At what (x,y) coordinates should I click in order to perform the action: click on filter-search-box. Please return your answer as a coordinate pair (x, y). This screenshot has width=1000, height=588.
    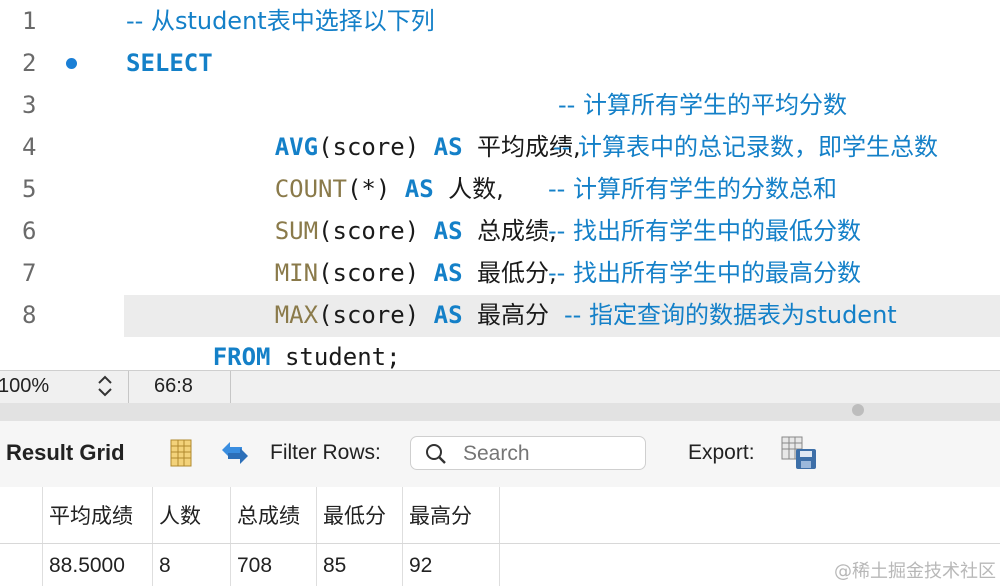
    Looking at the image, I should click on (528, 453).